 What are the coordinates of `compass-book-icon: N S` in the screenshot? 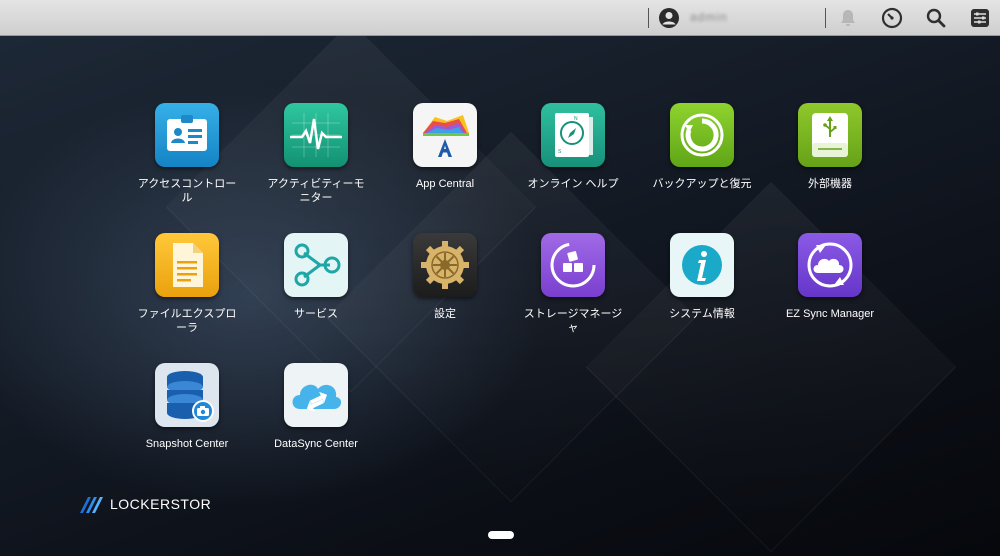 It's located at (573, 135).